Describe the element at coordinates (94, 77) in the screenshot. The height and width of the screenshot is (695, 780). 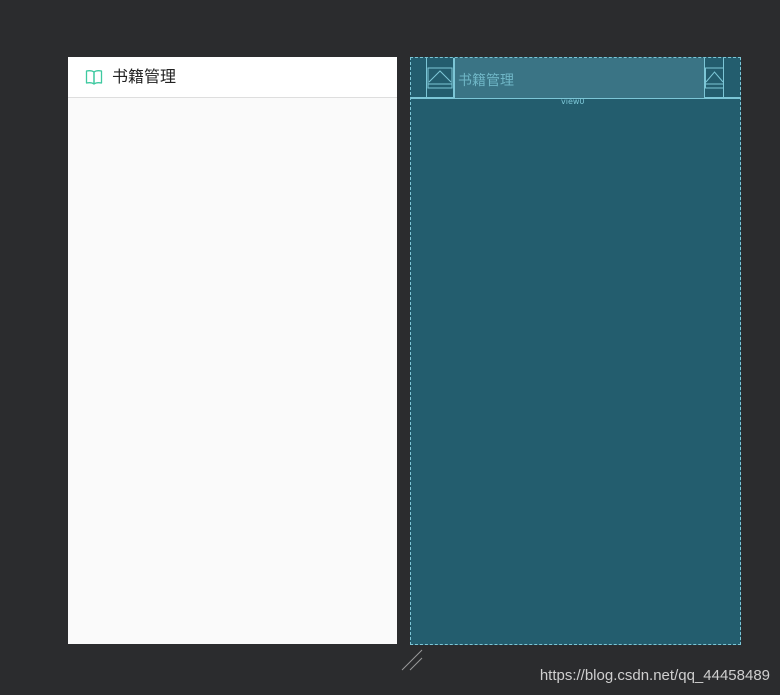
I see `open-book-icon` at that location.